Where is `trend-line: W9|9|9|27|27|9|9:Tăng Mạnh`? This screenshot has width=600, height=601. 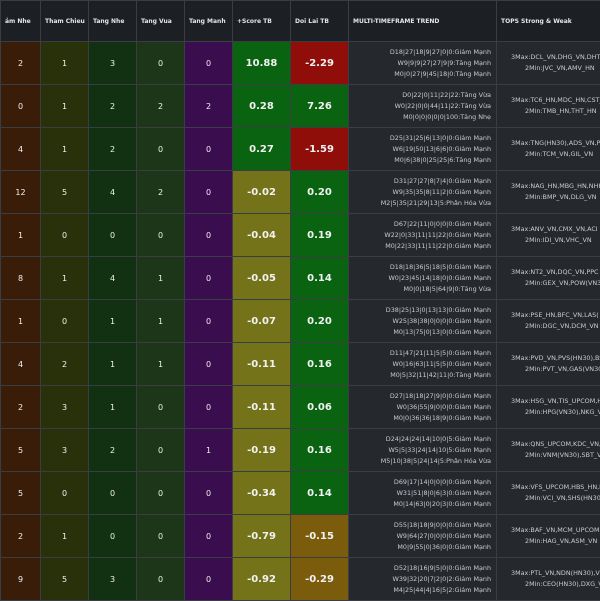
trend-line: W9|9|9|27|27|9|9:Tăng Mạnh is located at coordinates (420, 63).